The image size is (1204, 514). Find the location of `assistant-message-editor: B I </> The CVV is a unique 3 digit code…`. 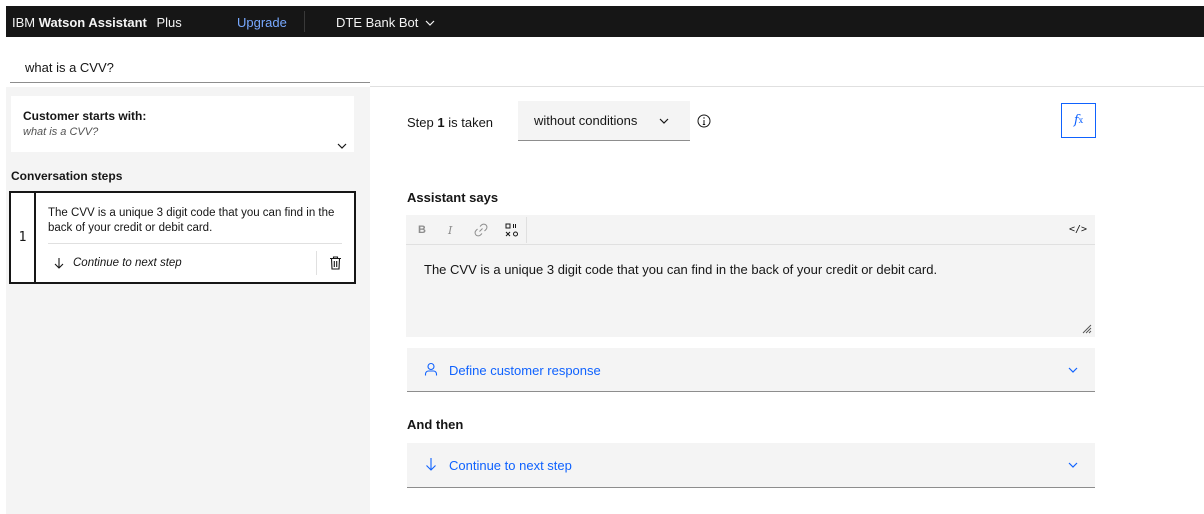

assistant-message-editor: B I </> The CVV is a unique 3 digit code… is located at coordinates (750, 276).